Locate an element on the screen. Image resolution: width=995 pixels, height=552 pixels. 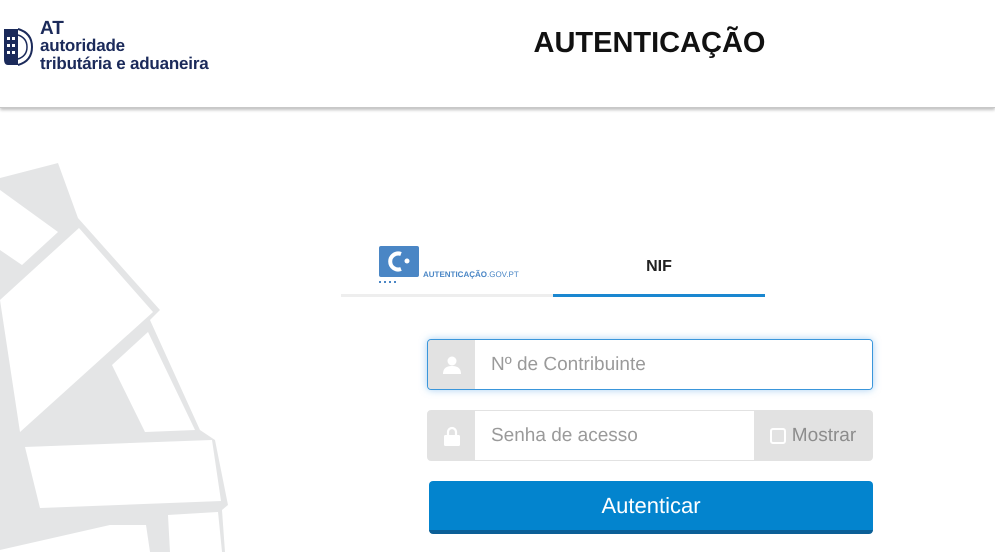
input-field: Nº de Contribuinte is located at coordinates (650, 364).